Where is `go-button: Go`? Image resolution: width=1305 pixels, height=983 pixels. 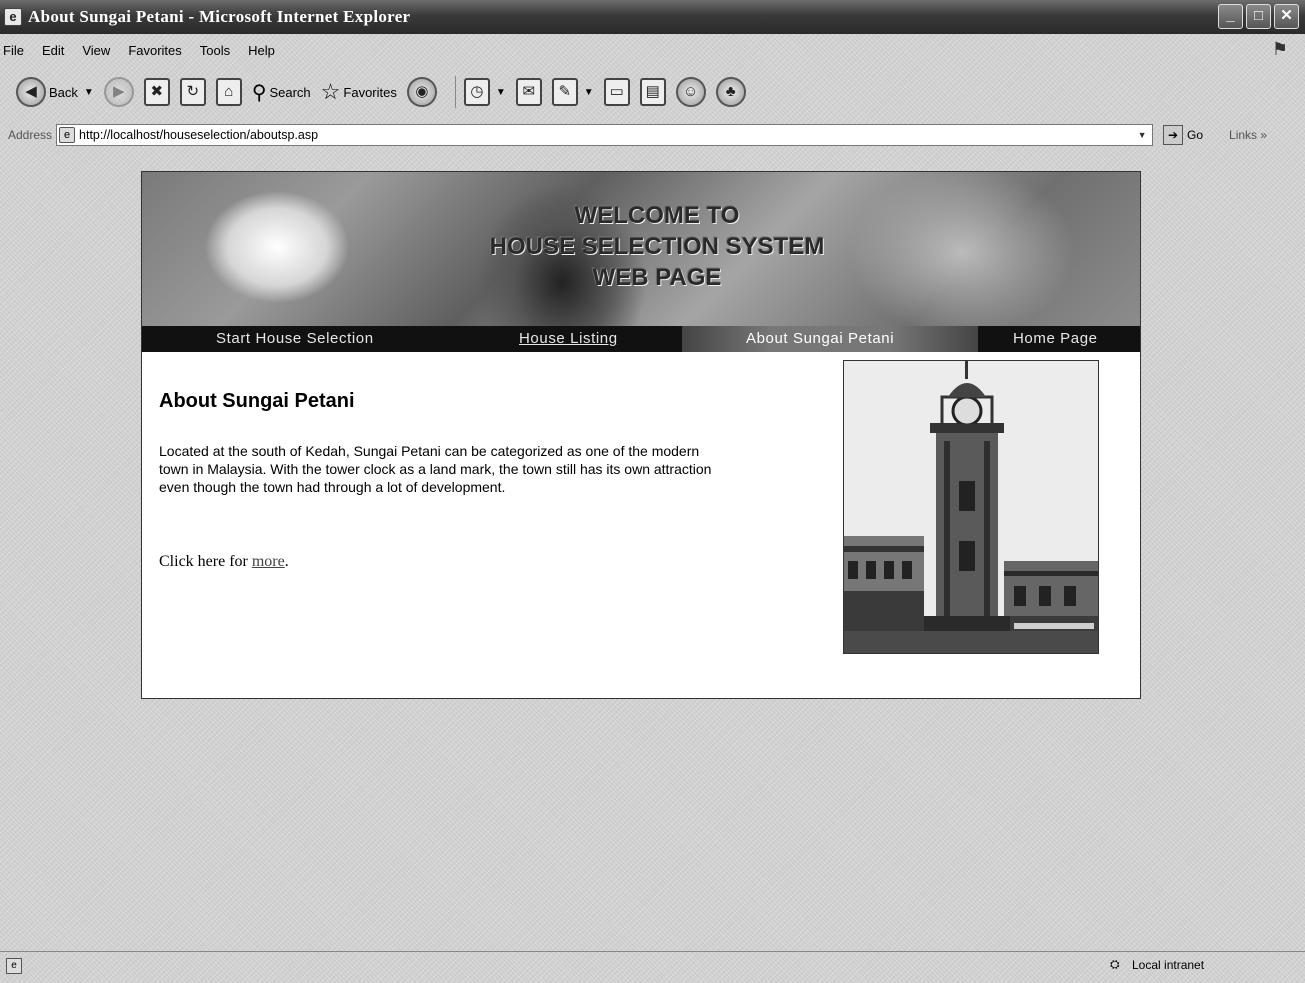 go-button: Go is located at coordinates (1195, 135).